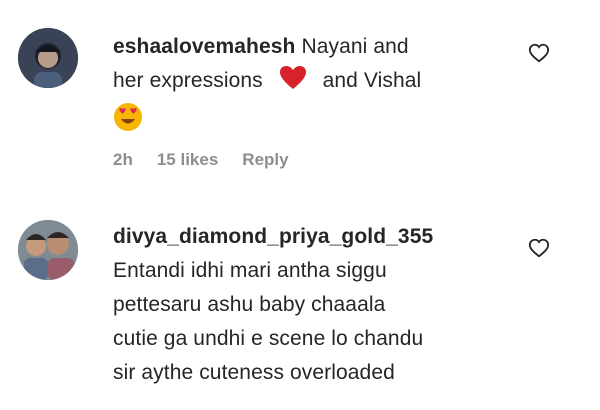 This screenshot has width=600, height=410. I want to click on reply-button: Reply, so click(265, 160).